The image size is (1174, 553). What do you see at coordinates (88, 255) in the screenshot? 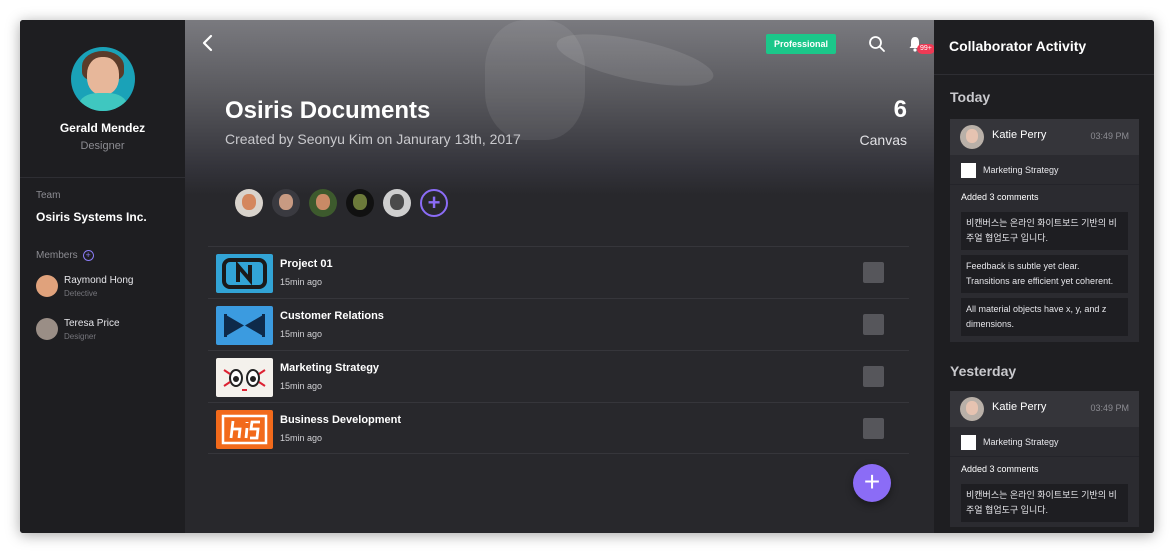
I see `add-member-icon: +` at bounding box center [88, 255].